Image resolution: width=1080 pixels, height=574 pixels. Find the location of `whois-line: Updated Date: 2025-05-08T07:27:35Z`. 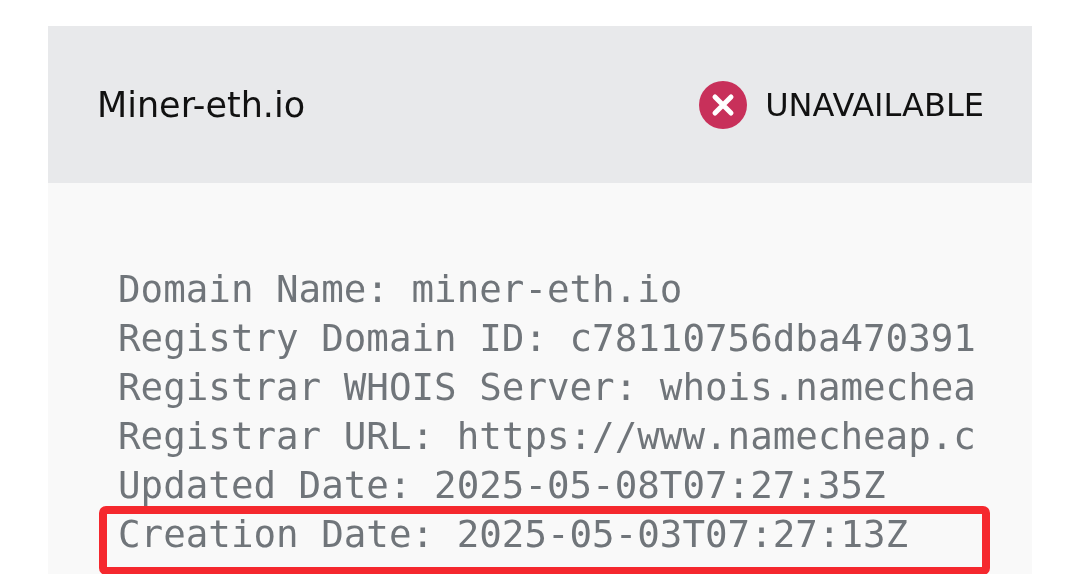

whois-line: Updated Date: 2025-05-08T07:27:35Z is located at coordinates (502, 485).